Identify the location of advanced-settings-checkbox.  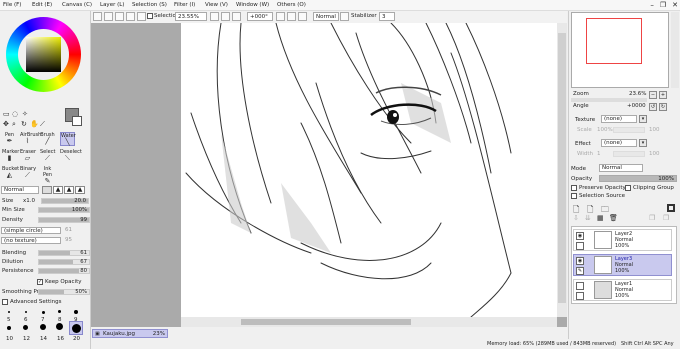
(5, 302).